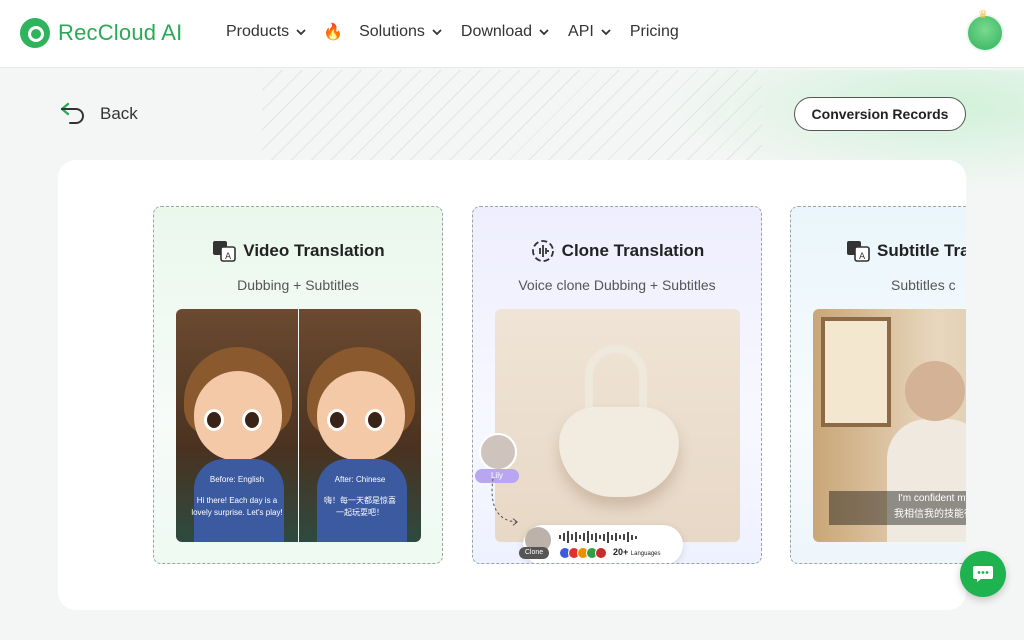  What do you see at coordinates (237, 479) in the screenshot?
I see `before-tag: Before: English` at bounding box center [237, 479].